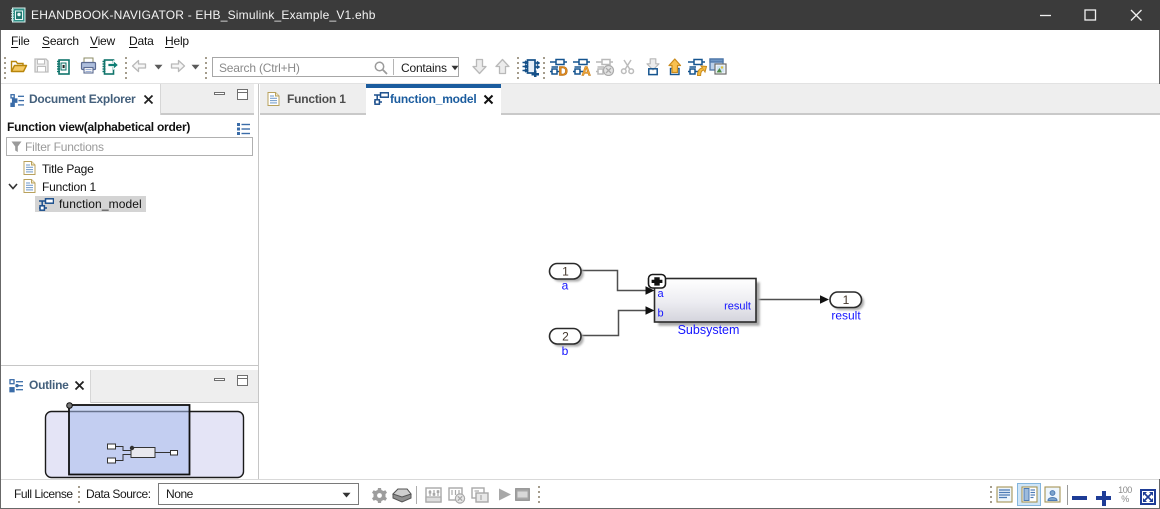 Image resolution: width=1160 pixels, height=509 pixels. Describe the element at coordinates (709, 330) in the screenshot. I see `svg-text: Subsystem` at that location.